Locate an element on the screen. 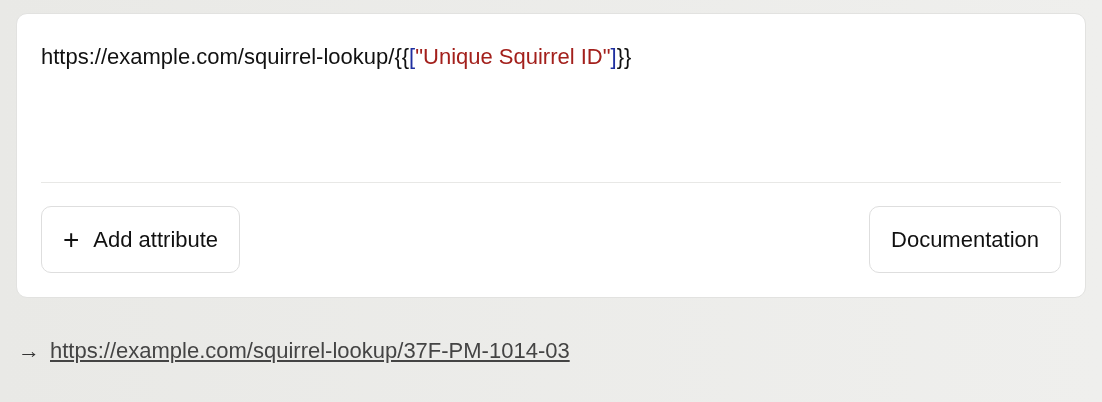  add-attribute-button: + Add attribute is located at coordinates (141, 239).